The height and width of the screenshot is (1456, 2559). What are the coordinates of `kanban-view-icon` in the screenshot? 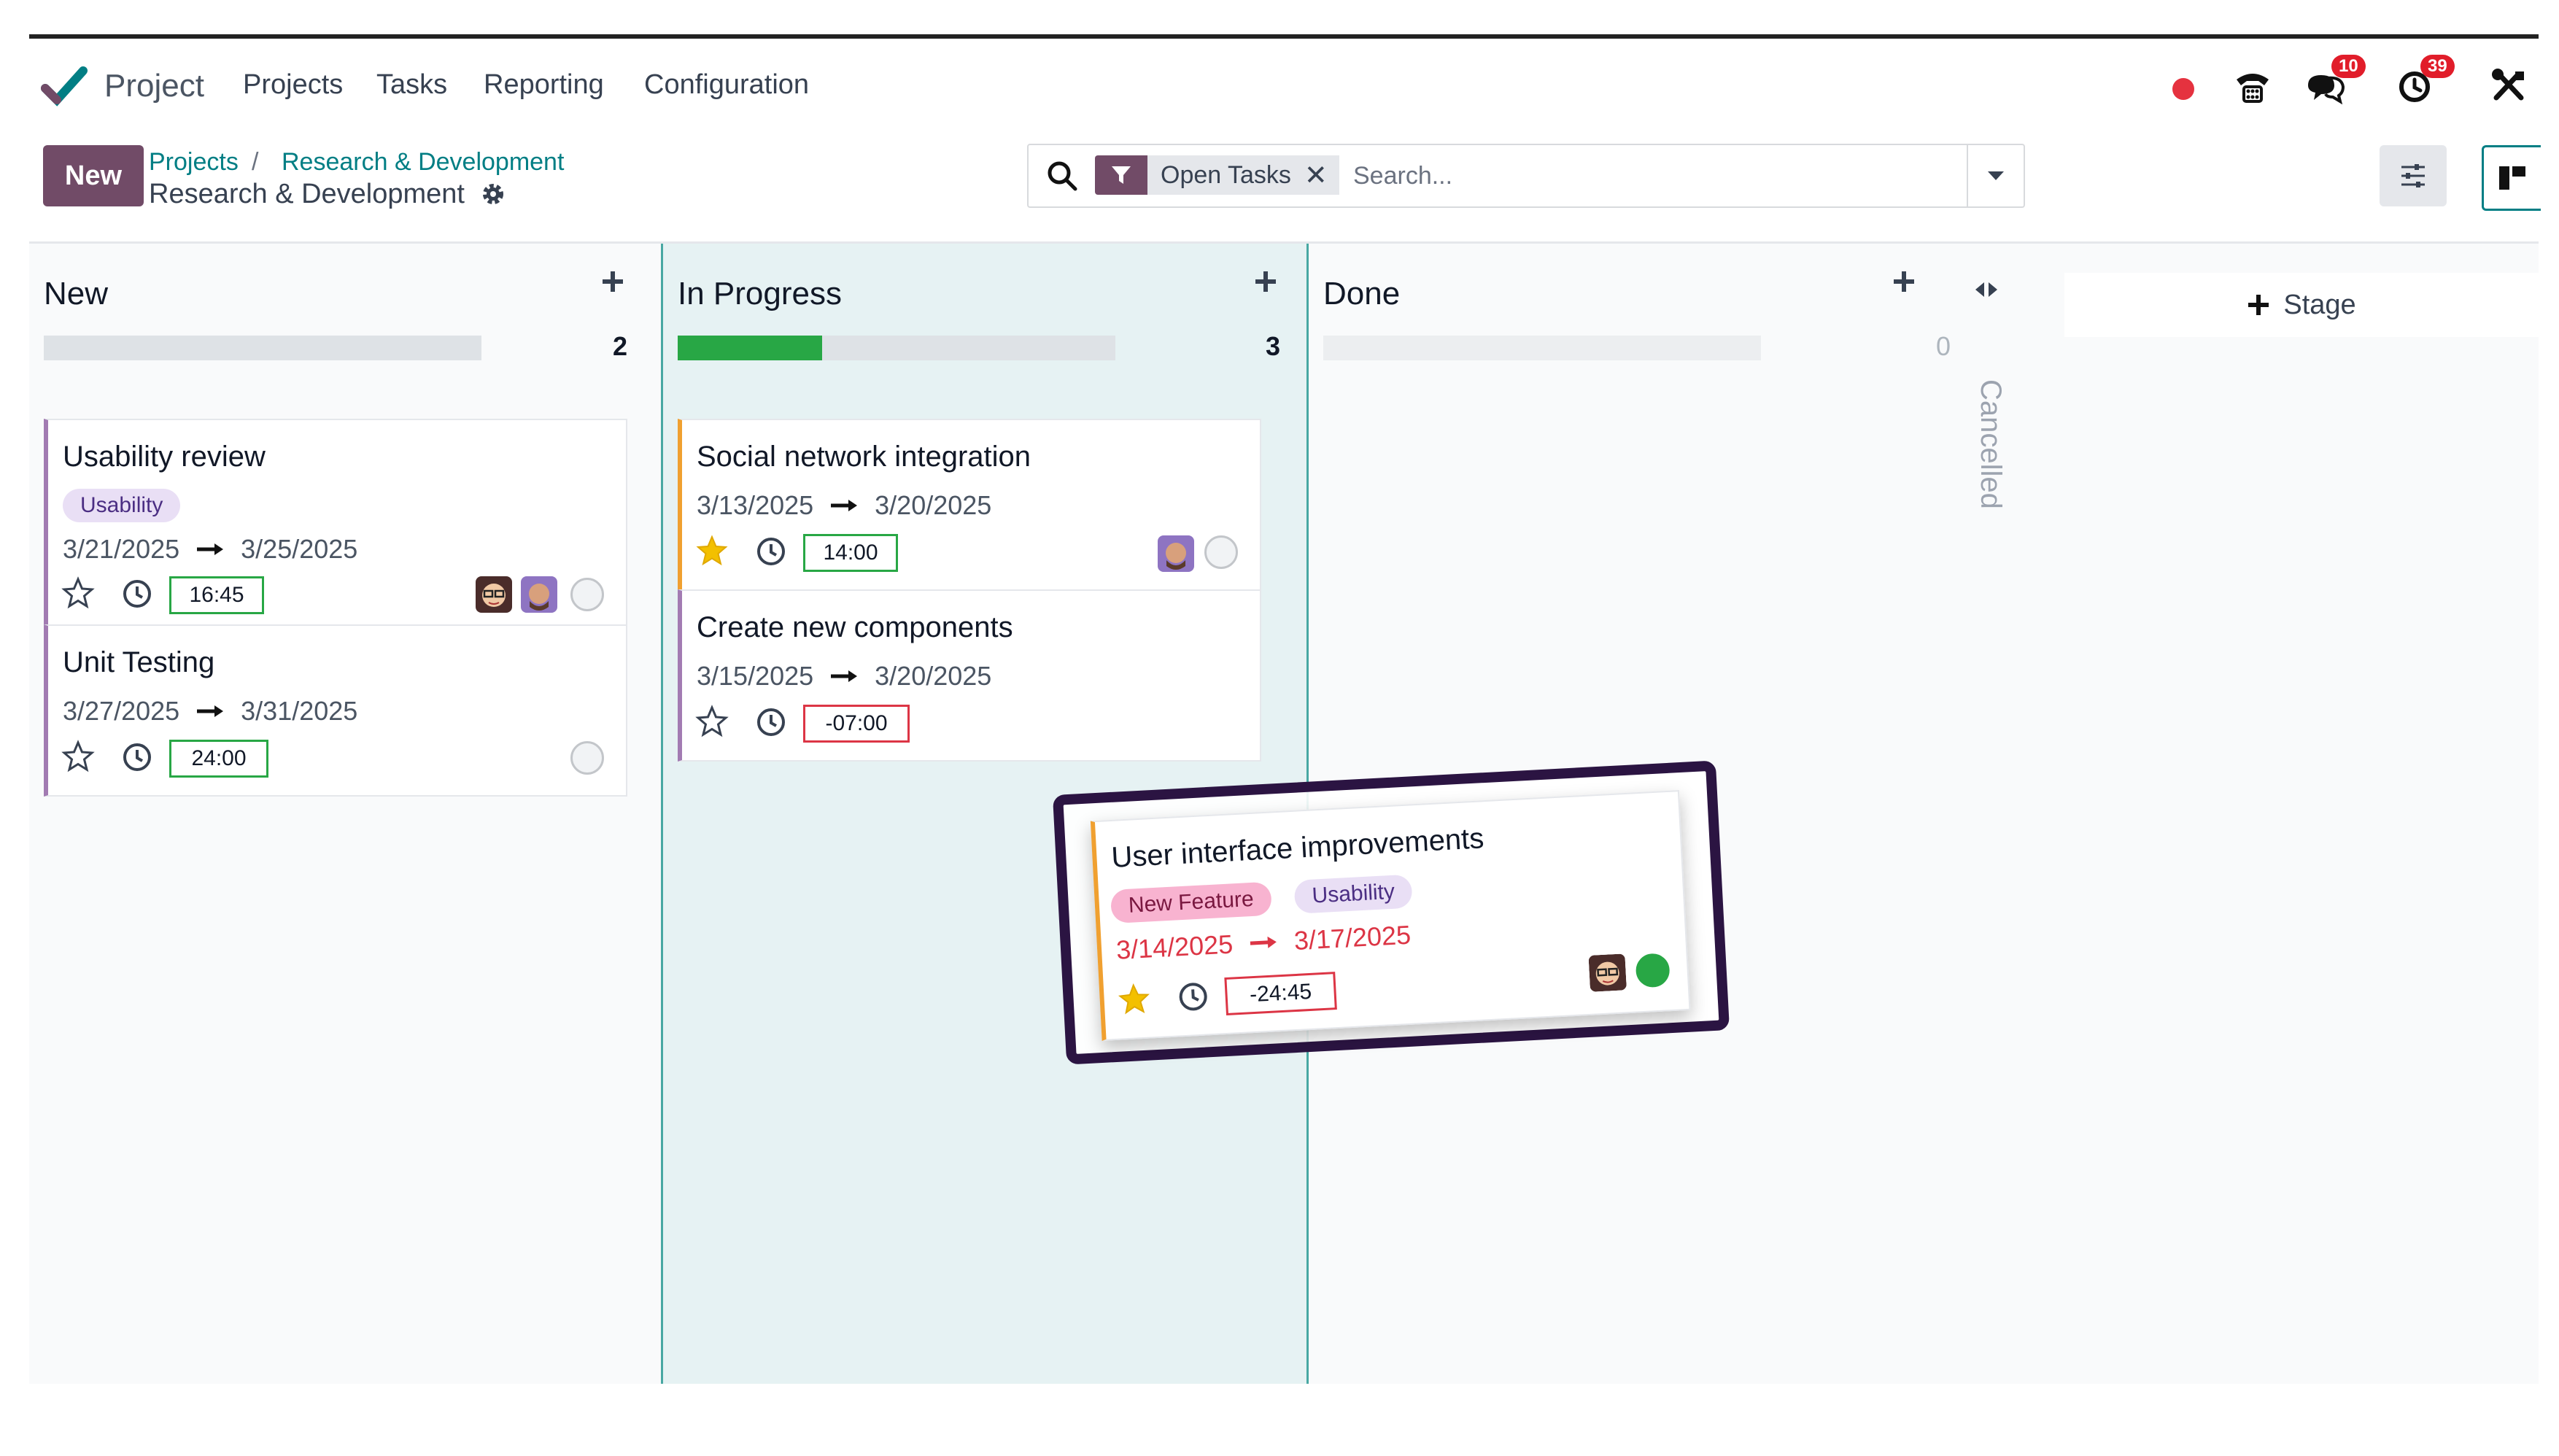 It's located at (2512, 178).